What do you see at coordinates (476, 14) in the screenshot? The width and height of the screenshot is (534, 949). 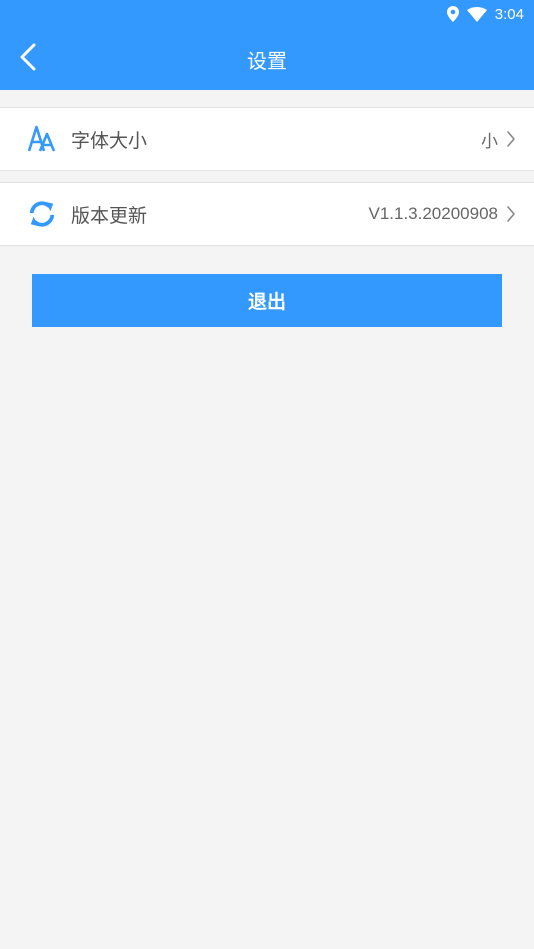 I see `wifi-icon` at bounding box center [476, 14].